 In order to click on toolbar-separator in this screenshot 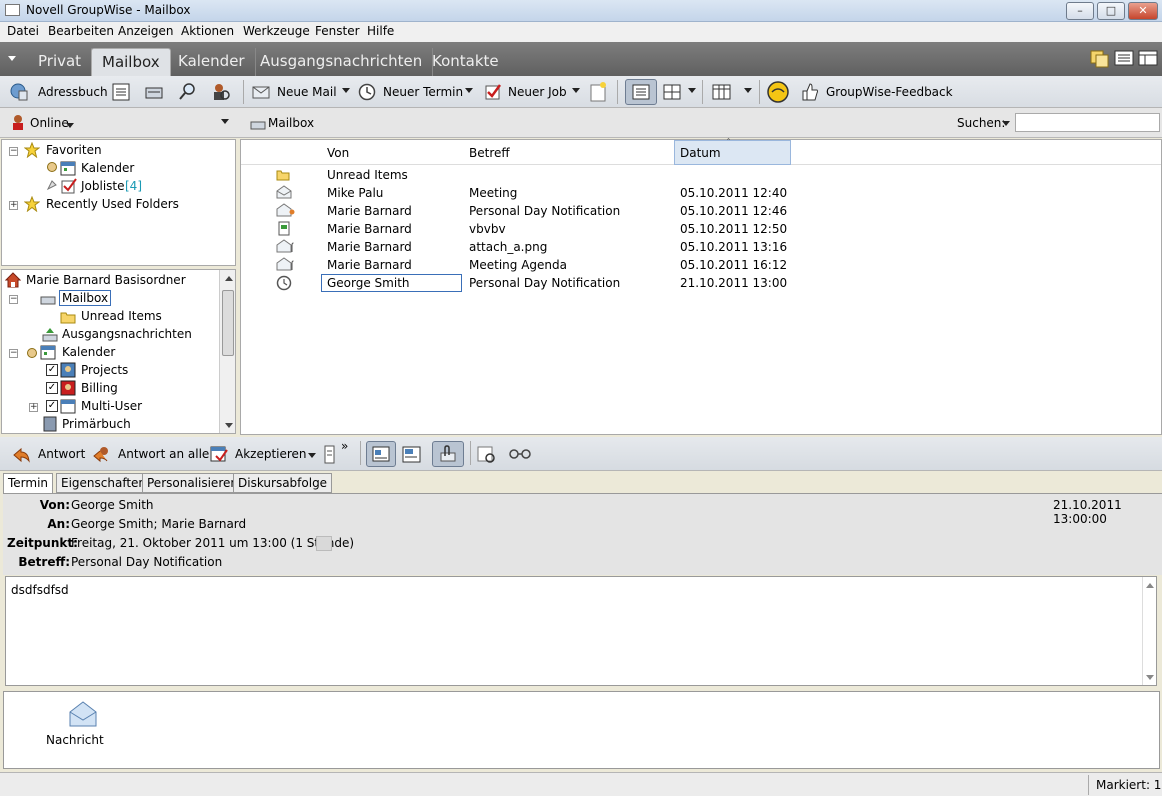, I will do `click(243, 92)`.